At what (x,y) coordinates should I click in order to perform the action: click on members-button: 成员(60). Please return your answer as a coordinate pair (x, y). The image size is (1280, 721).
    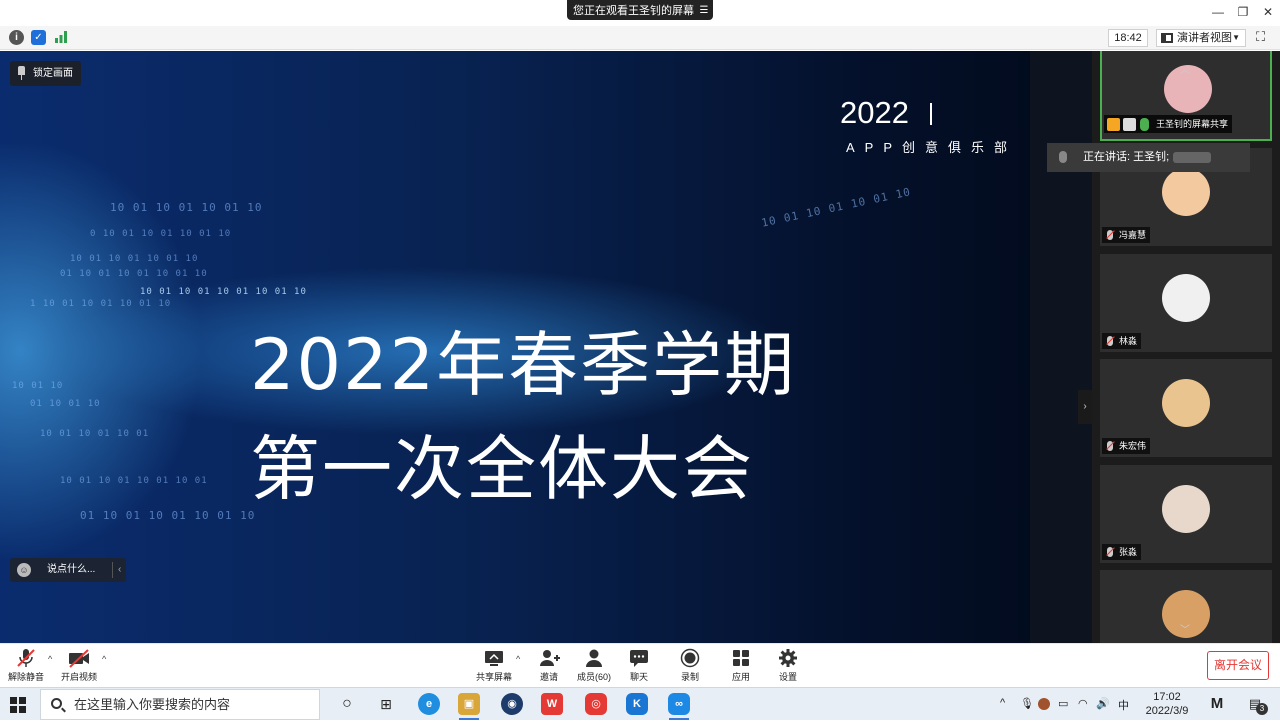
    Looking at the image, I should click on (594, 667).